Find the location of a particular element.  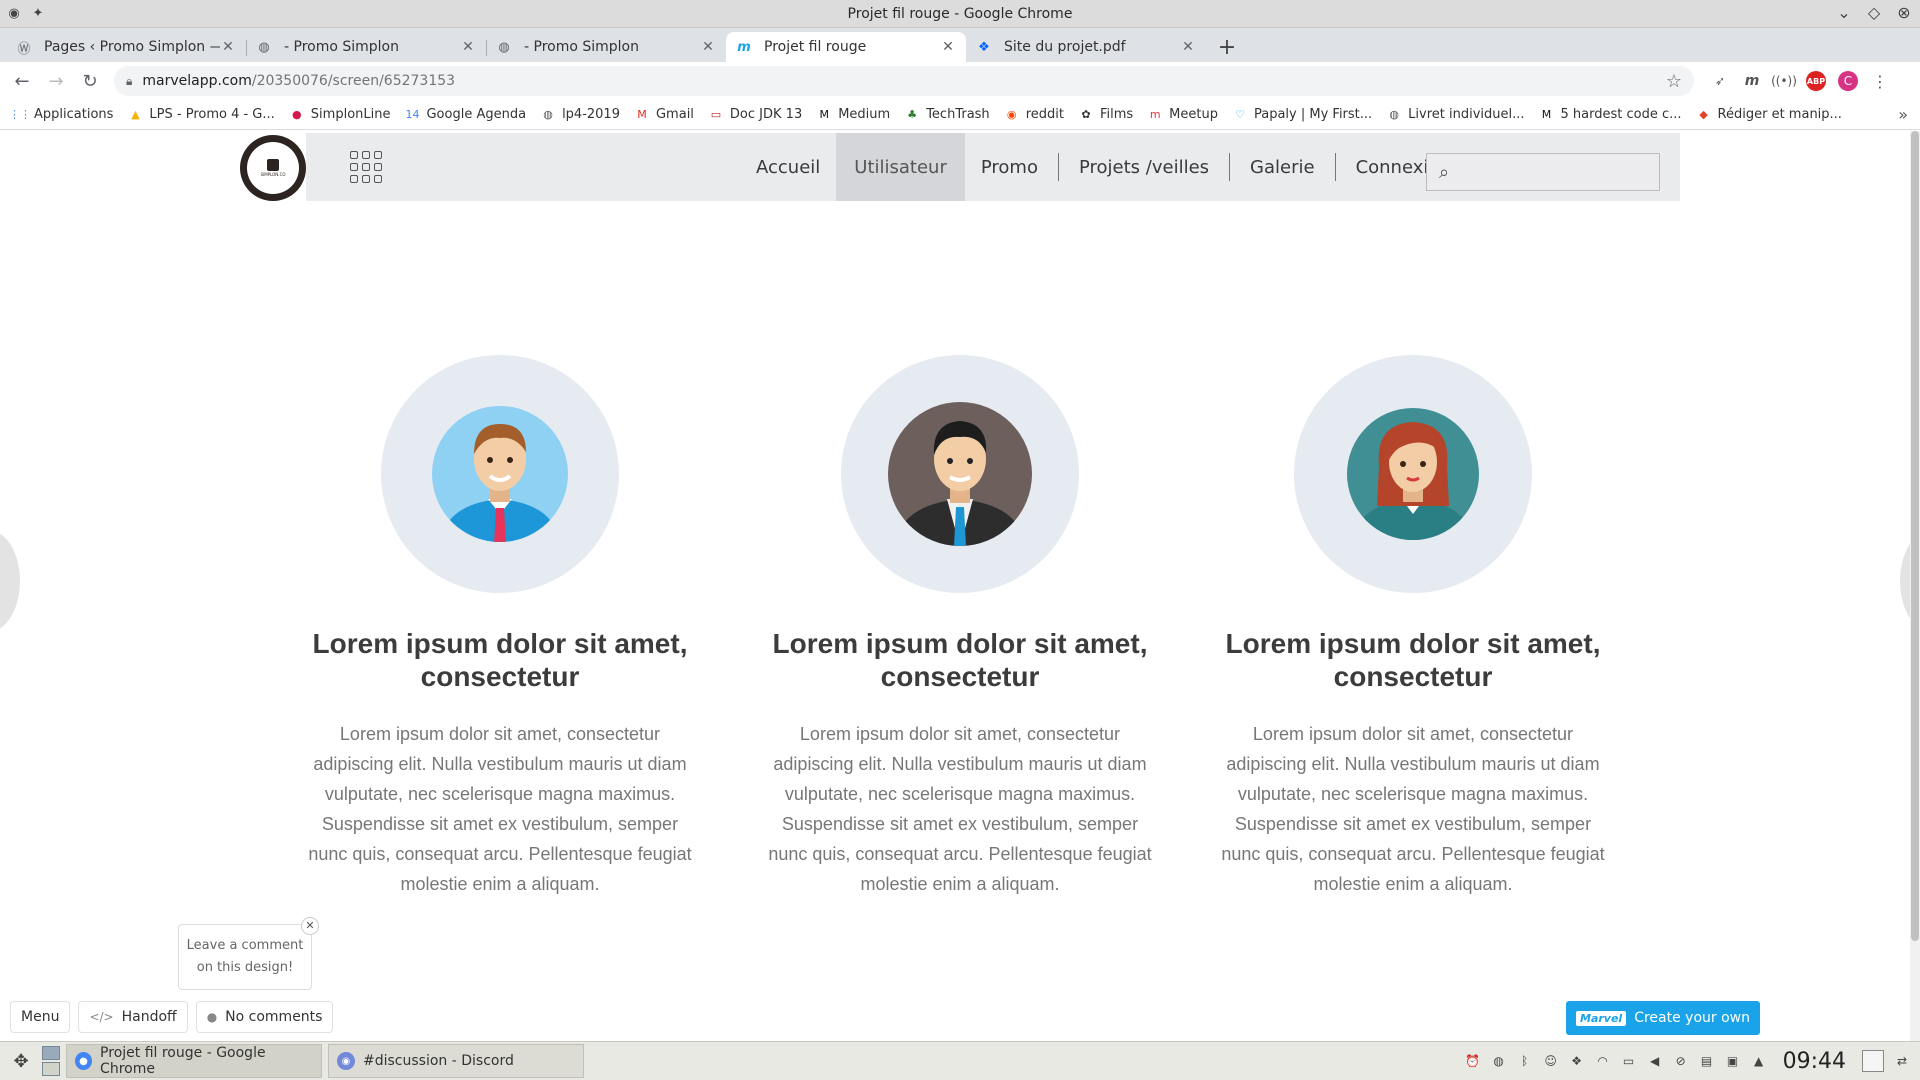

films-icon: ✿ is located at coordinates (1086, 114).